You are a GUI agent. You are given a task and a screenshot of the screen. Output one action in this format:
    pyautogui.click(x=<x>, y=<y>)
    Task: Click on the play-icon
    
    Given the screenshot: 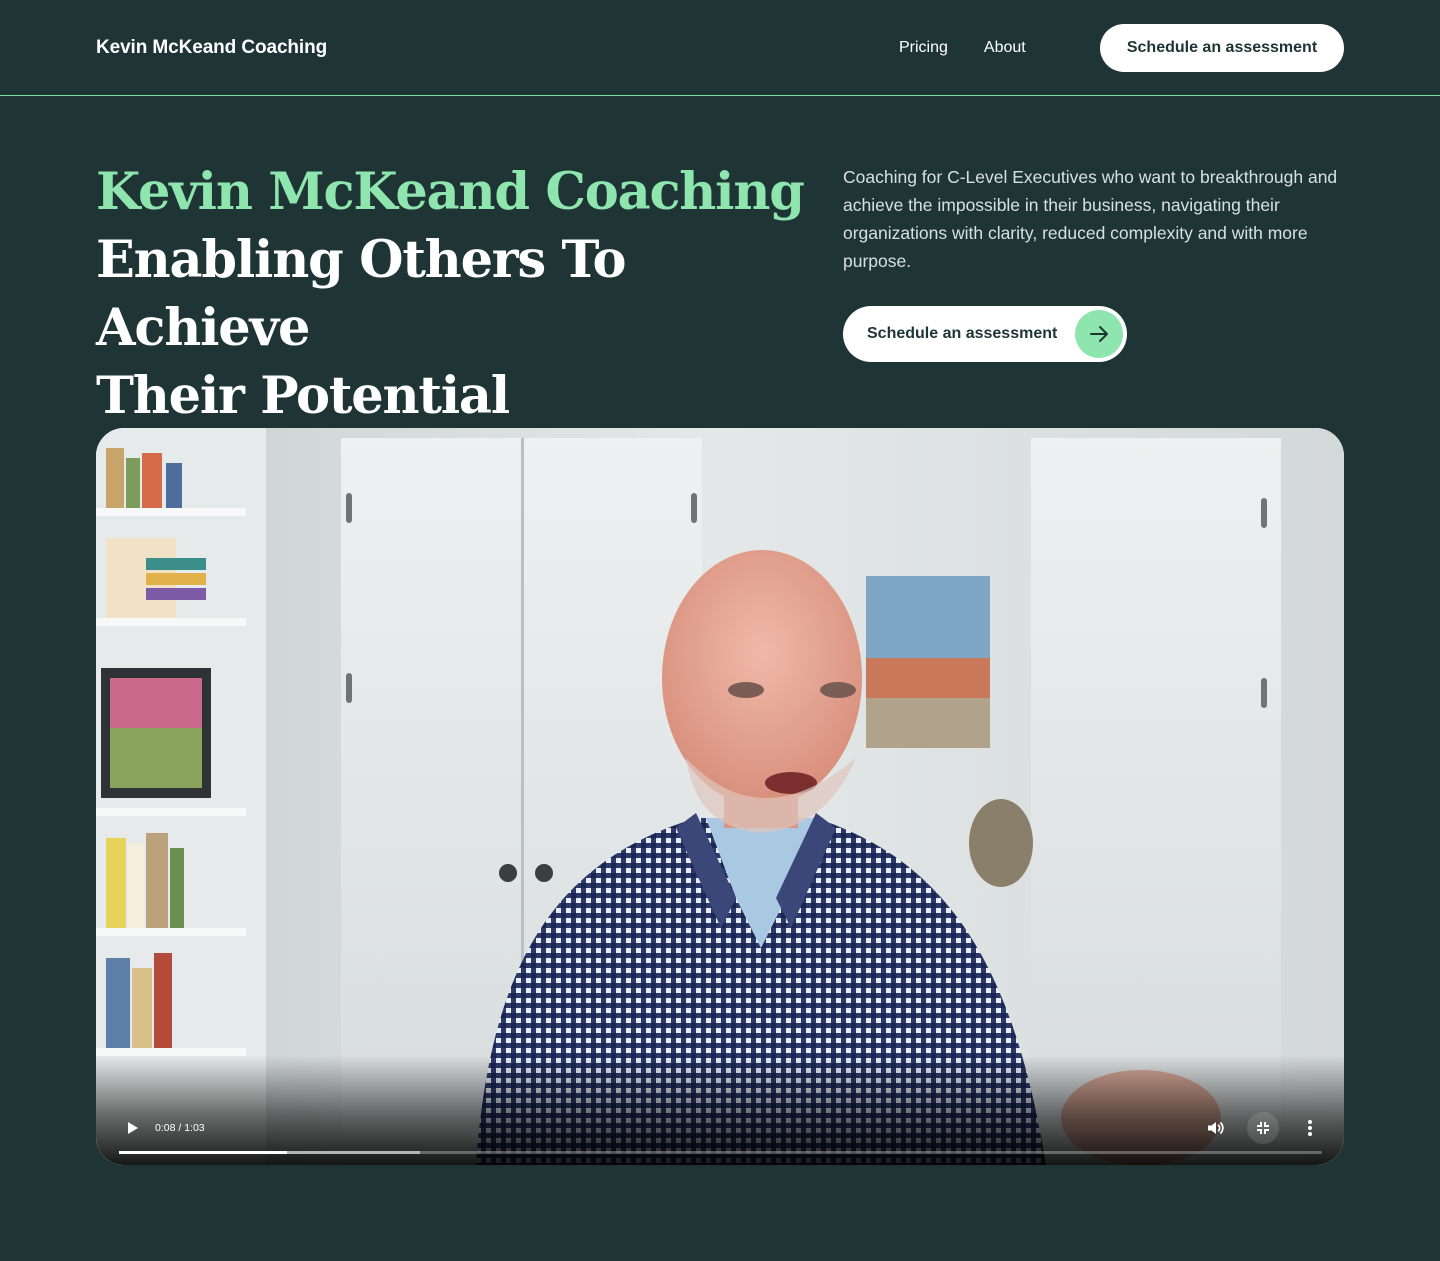 What is the action you would take?
    pyautogui.click(x=132, y=1128)
    